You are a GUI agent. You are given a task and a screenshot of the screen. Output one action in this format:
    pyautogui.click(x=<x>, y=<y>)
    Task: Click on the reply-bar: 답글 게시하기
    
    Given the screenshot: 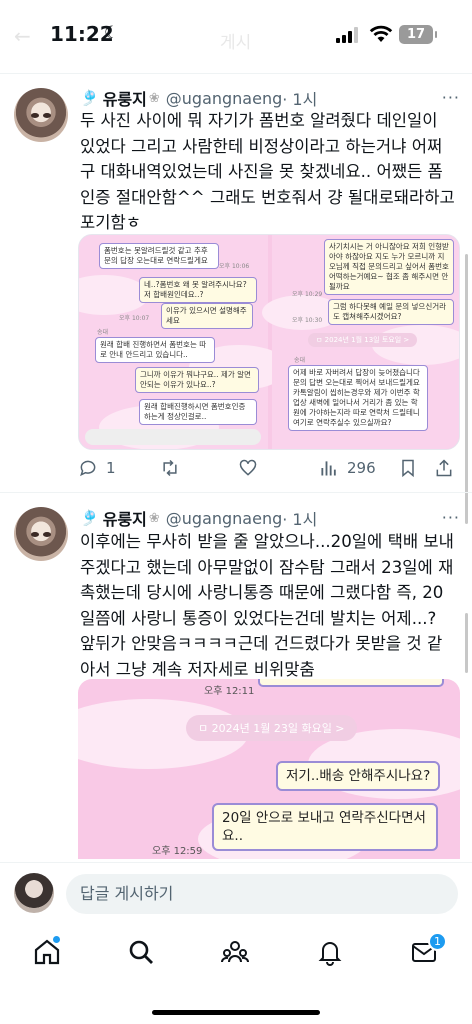 What is the action you would take?
    pyautogui.click(x=236, y=894)
    